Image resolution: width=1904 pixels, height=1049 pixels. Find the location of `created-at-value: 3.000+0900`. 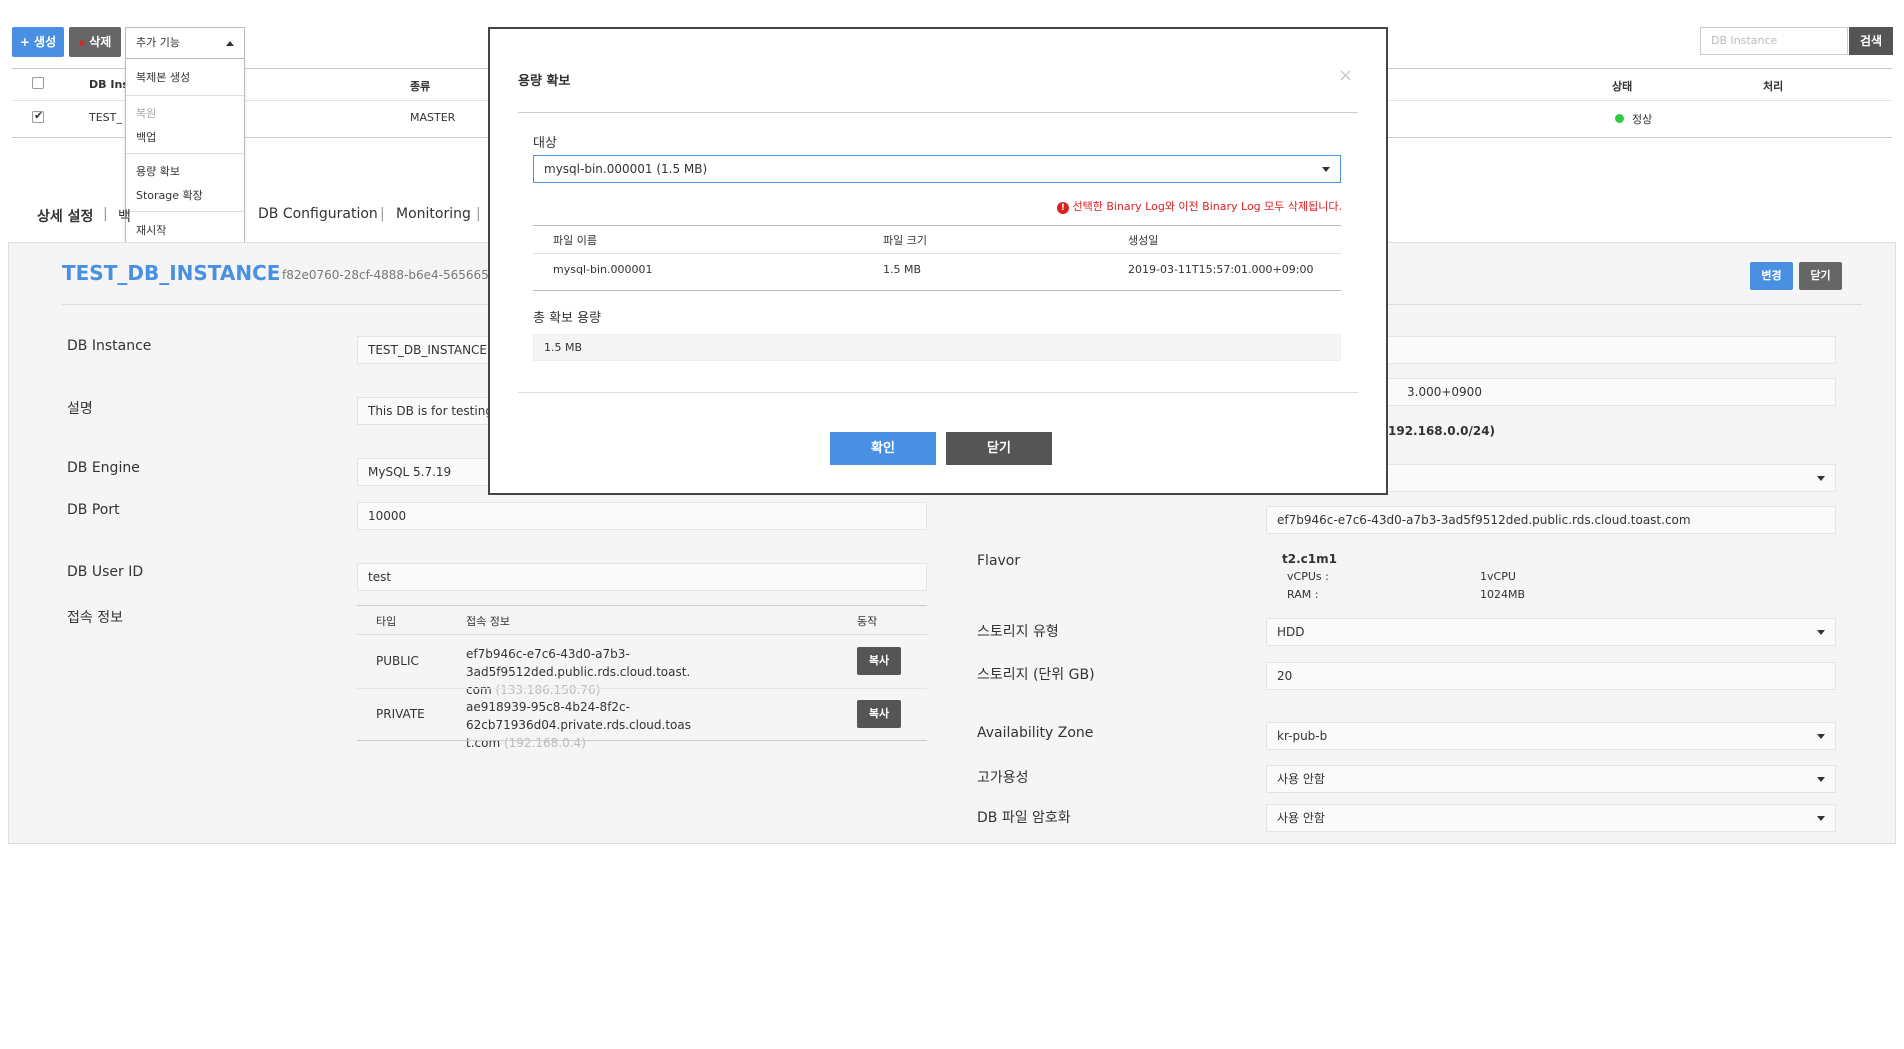

created-at-value: 3.000+0900 is located at coordinates (1444, 392).